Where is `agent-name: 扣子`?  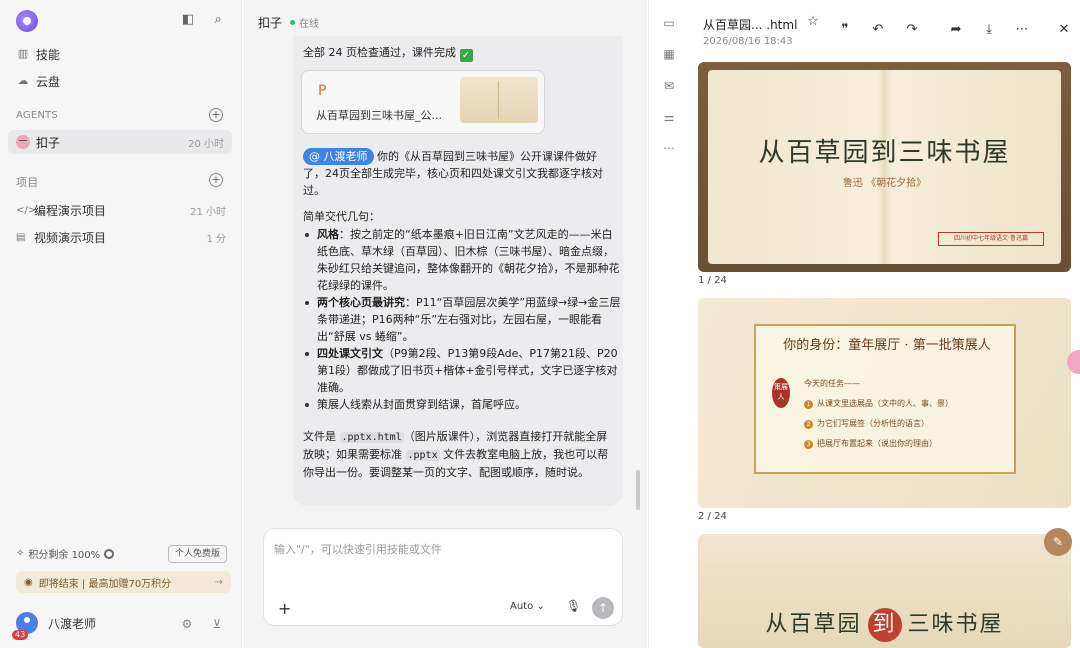
agent-name: 扣子 is located at coordinates (48, 142).